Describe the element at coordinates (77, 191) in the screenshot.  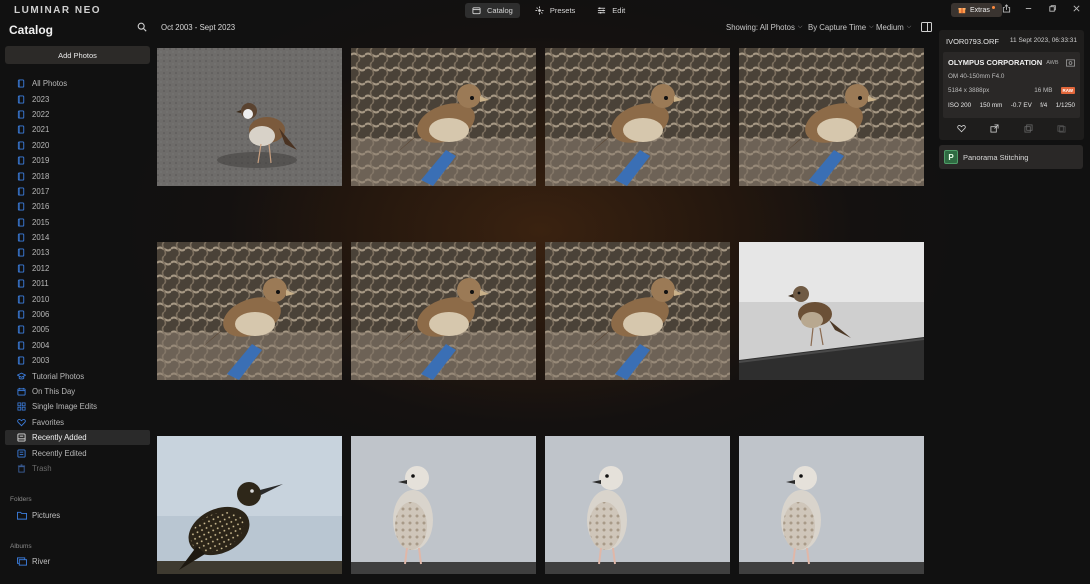
I see `sidebar-item-2017: 2017` at that location.